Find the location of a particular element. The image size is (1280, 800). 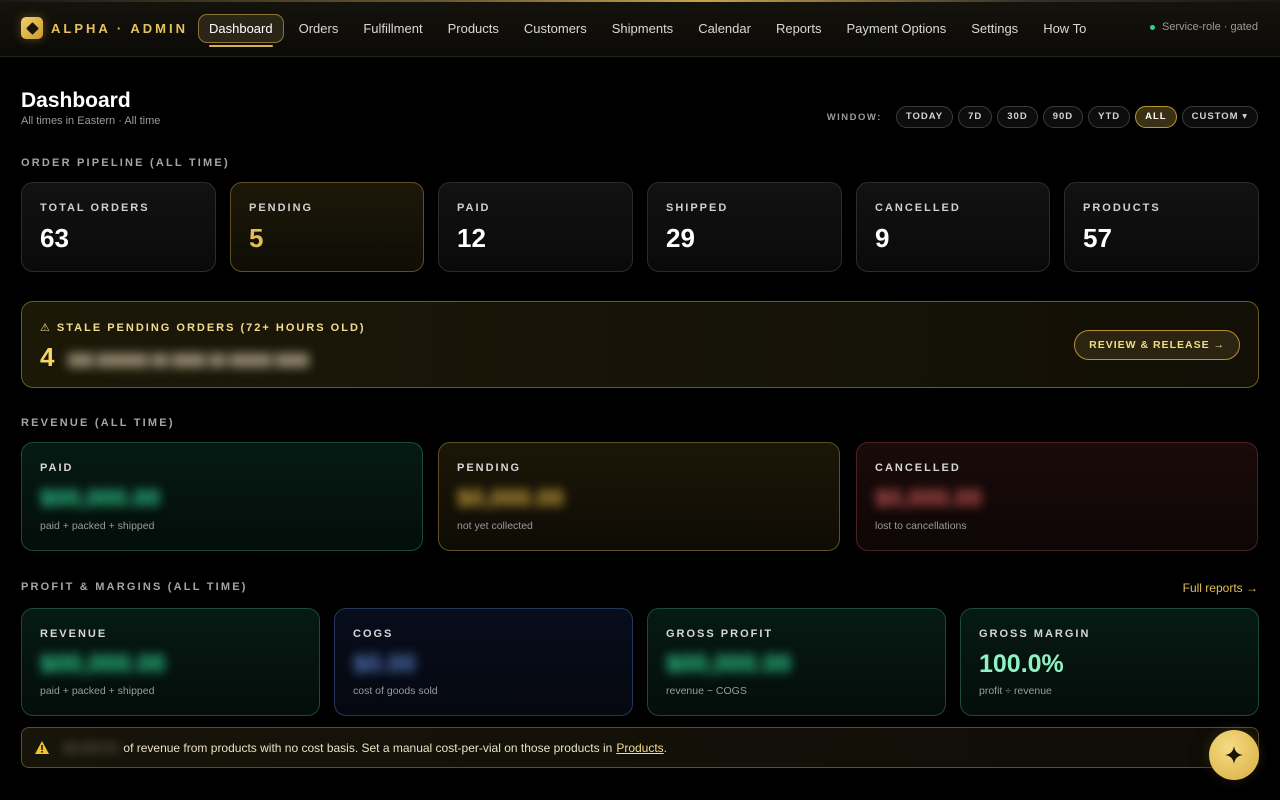

service-status-text: Service-role · gated is located at coordinates (1210, 27).